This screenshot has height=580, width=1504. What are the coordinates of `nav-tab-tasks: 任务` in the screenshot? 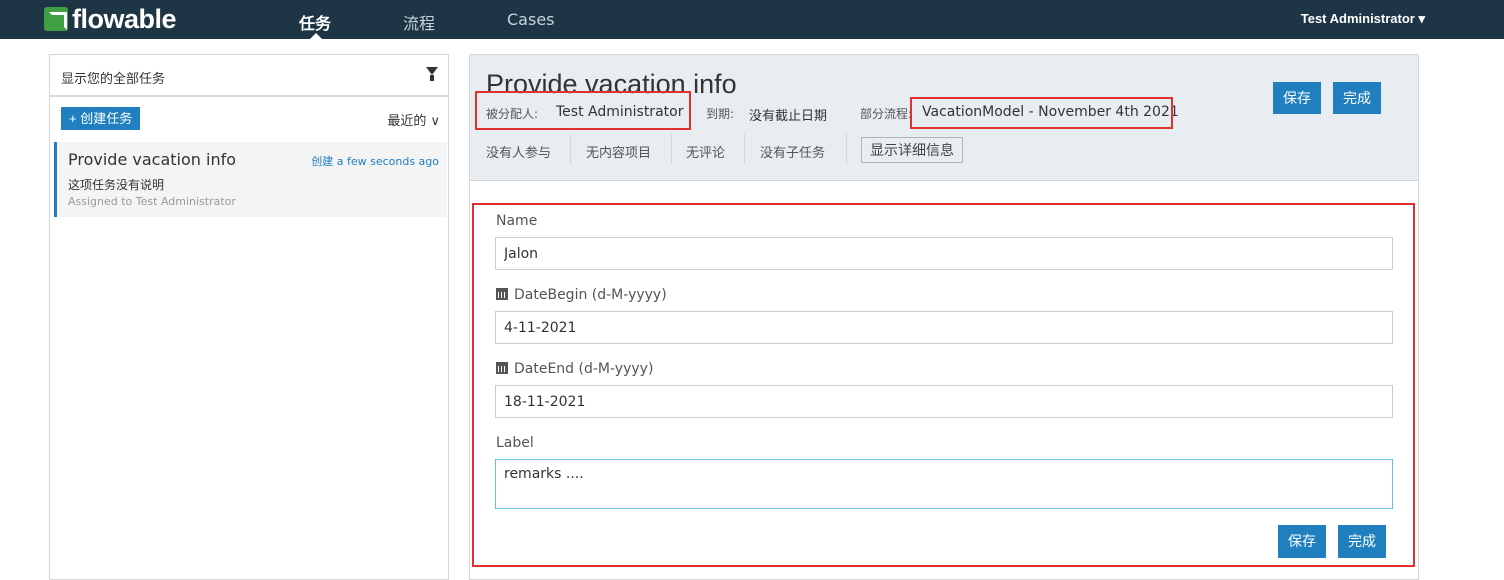 It's located at (315, 22).